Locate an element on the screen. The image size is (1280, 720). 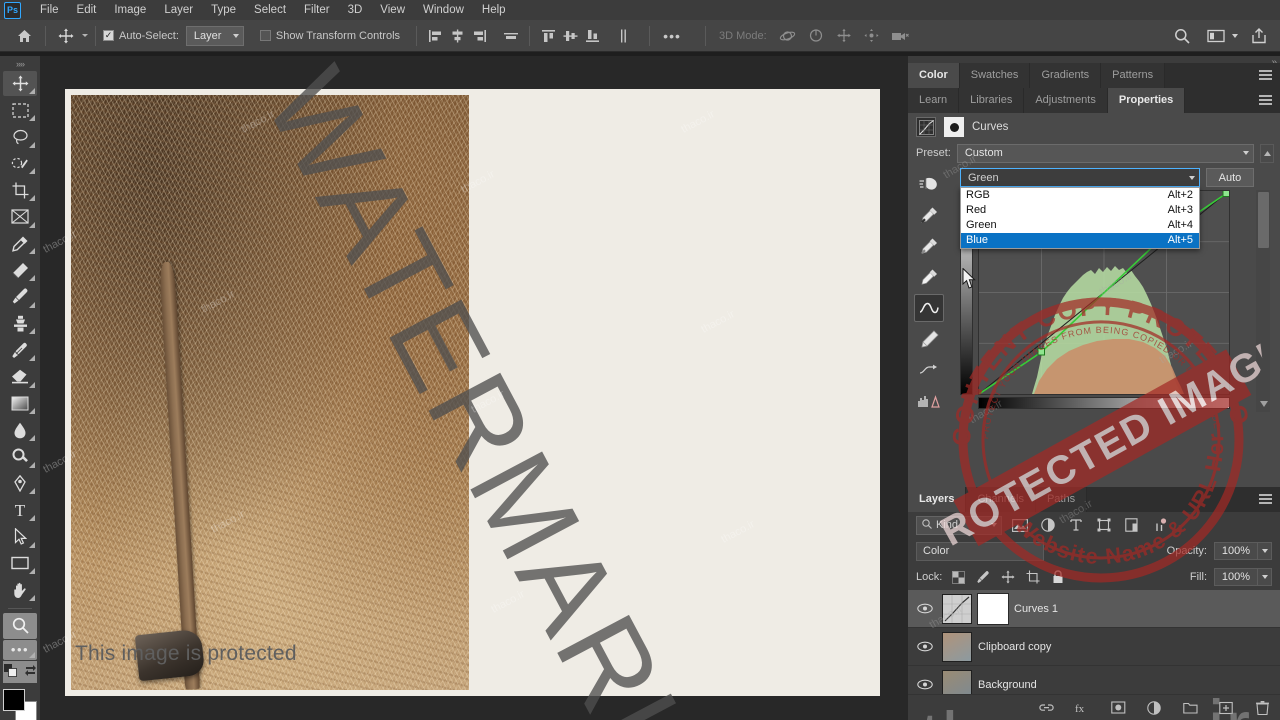
layers-panel-menu-icon is located at coordinates (1265, 500).